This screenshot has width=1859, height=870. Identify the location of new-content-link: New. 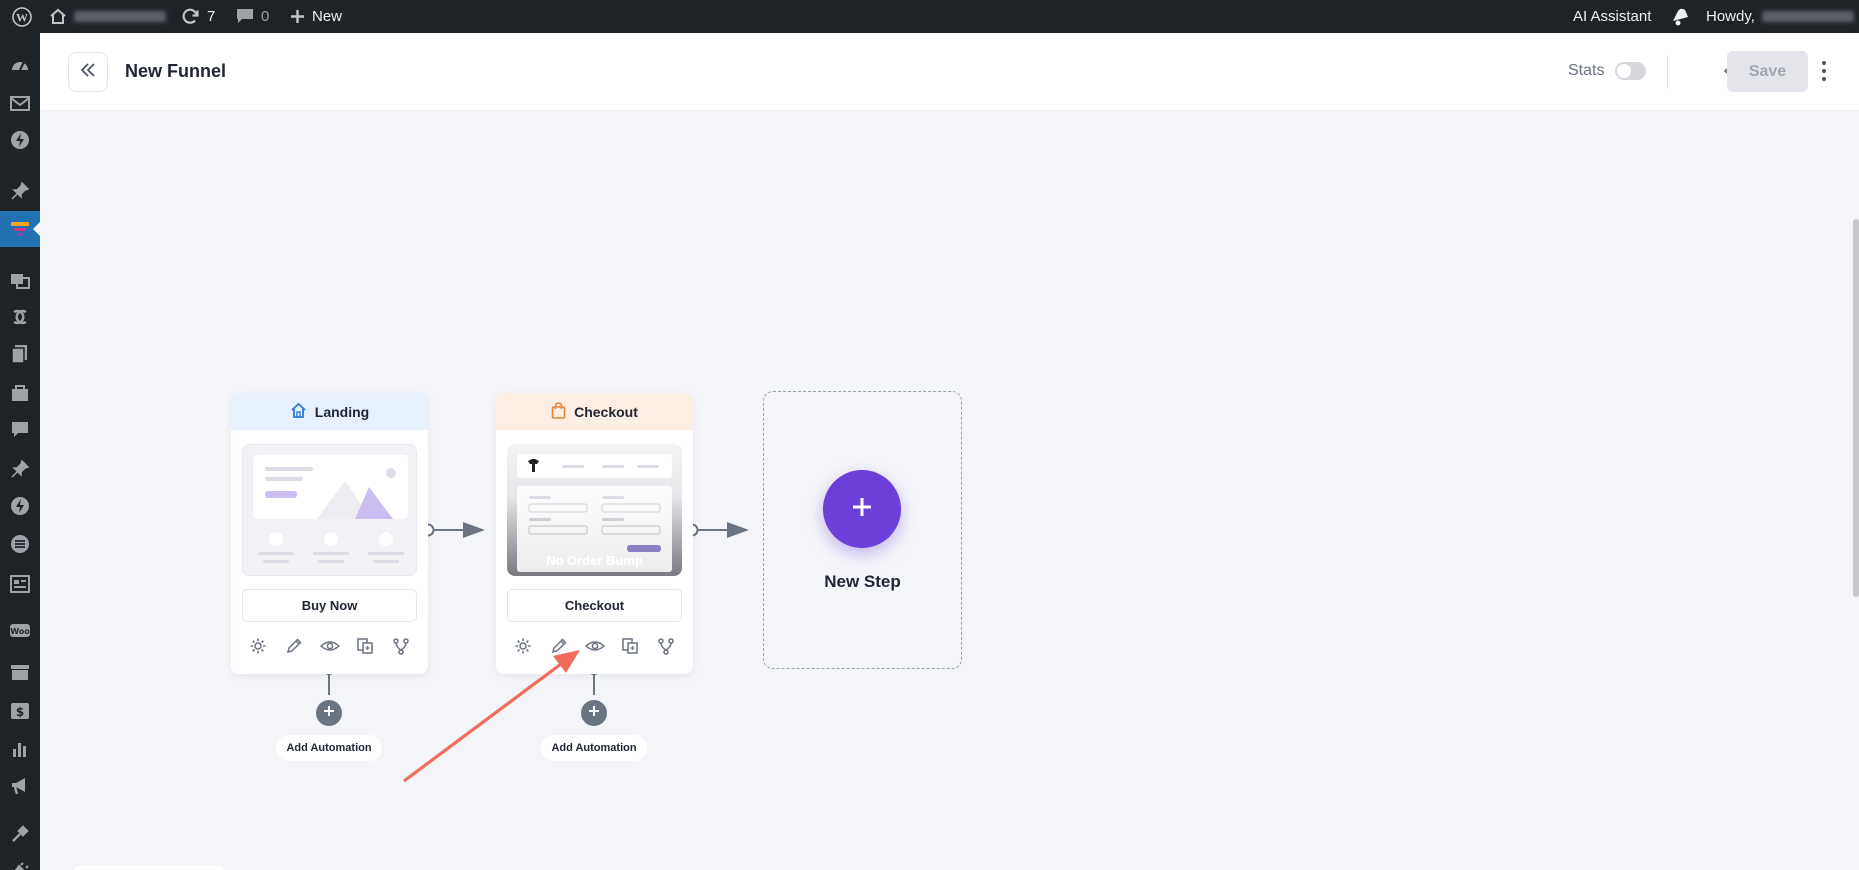
(316, 16).